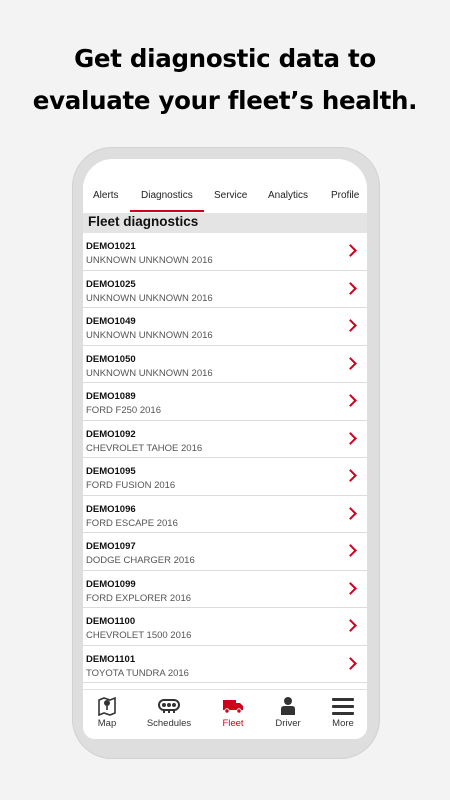 The image size is (450, 800). Describe the element at coordinates (169, 723) in the screenshot. I see `nav-label-schedules: Schedules` at that location.